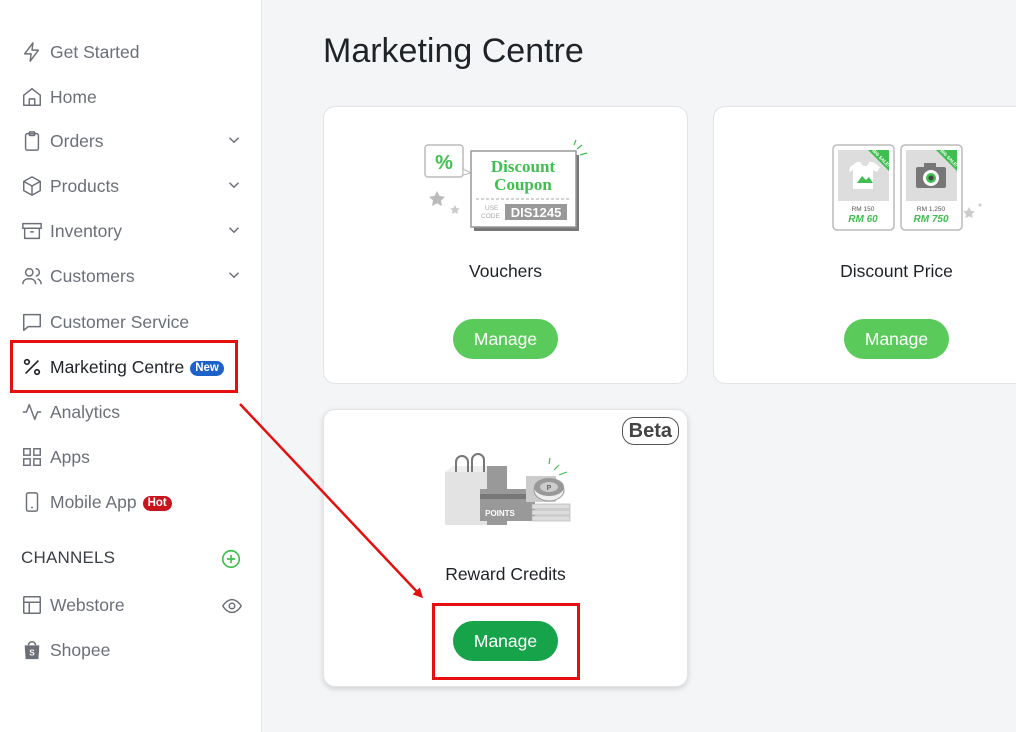  Describe the element at coordinates (86, 231) in the screenshot. I see `sidebar-item-label: Inventory` at that location.